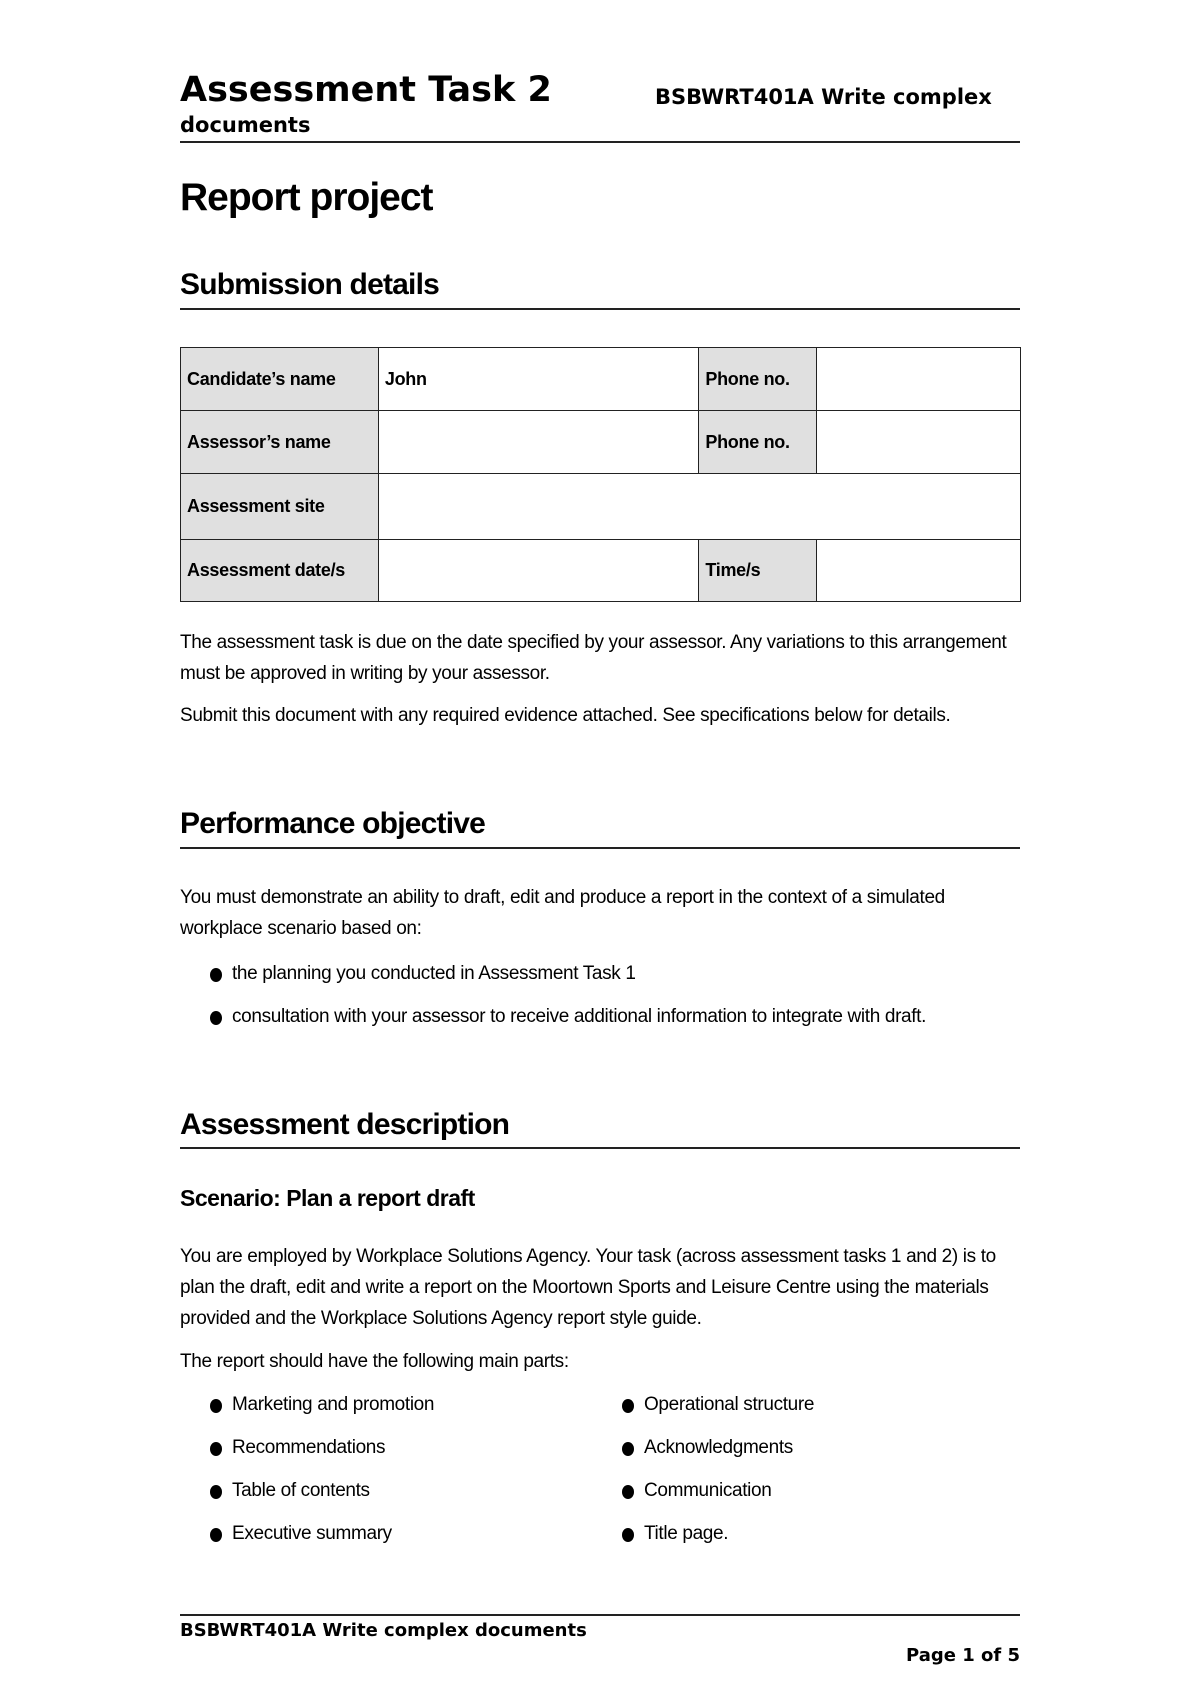 The height and width of the screenshot is (1697, 1200). Describe the element at coordinates (538, 442) in the screenshot. I see `assessor-name-field` at that location.